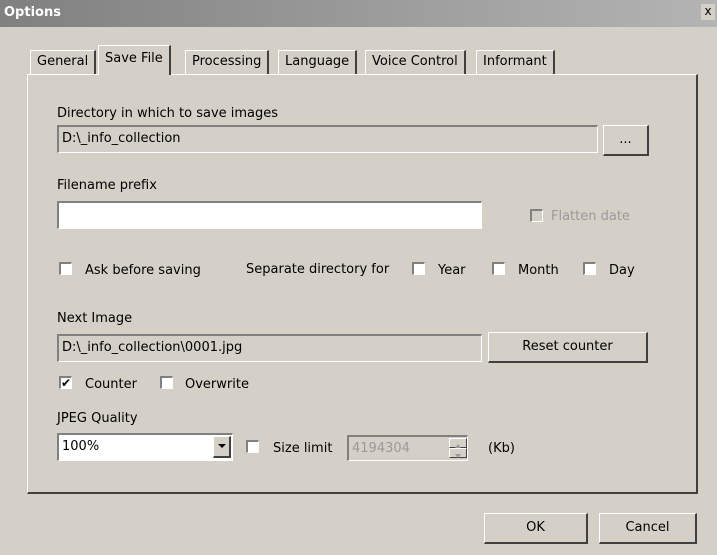 The image size is (717, 555). I want to click on next-image-field: D:\_info_collection\0001.jpg, so click(269, 348).